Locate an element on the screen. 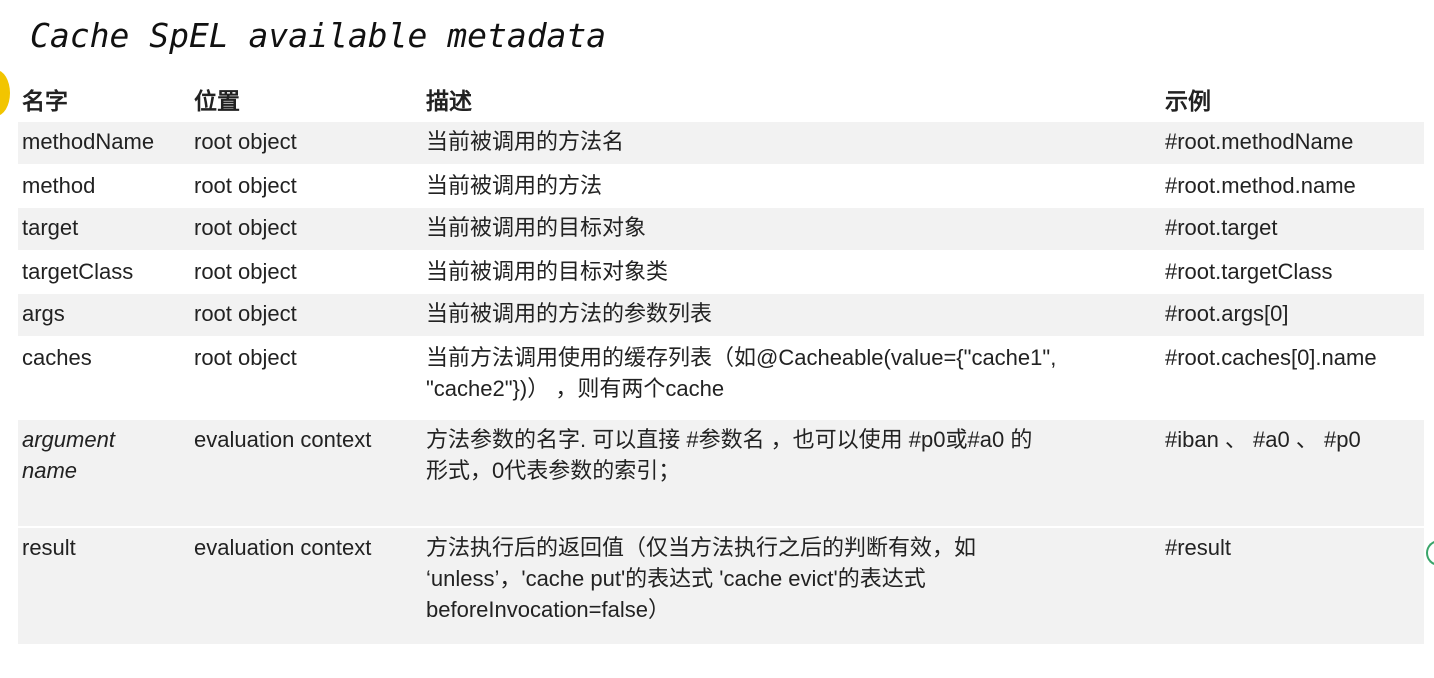 The width and height of the screenshot is (1434, 678). row-description: 当前被调用的方法的参数列表 is located at coordinates (569, 313).